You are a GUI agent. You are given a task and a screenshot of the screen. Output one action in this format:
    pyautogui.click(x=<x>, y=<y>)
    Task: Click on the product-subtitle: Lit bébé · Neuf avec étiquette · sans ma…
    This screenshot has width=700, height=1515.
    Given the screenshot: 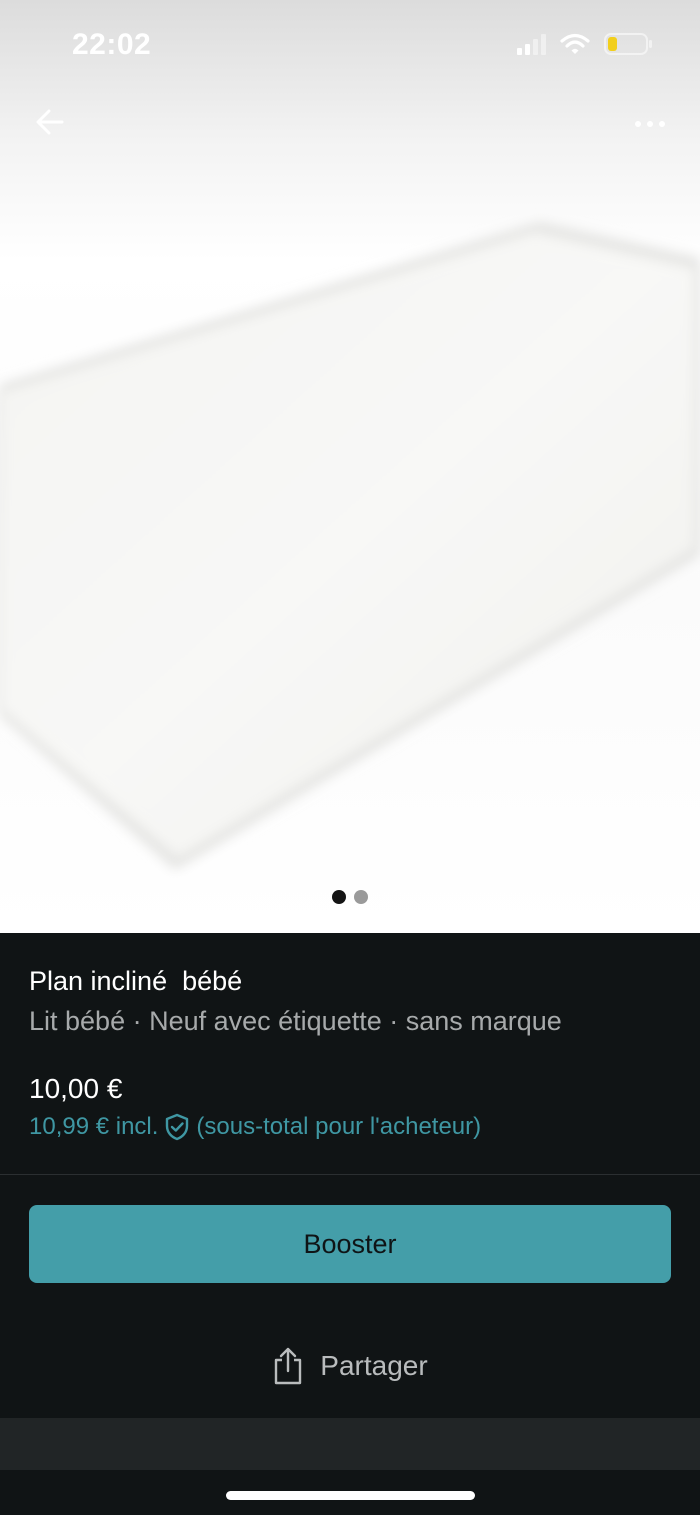 What is the action you would take?
    pyautogui.click(x=295, y=1021)
    